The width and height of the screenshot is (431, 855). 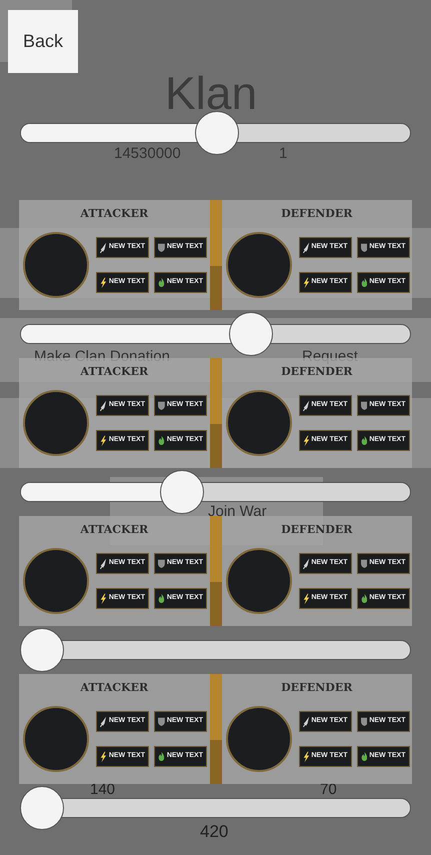 What do you see at coordinates (103, 789) in the screenshot?
I see `background-label: 140` at bounding box center [103, 789].